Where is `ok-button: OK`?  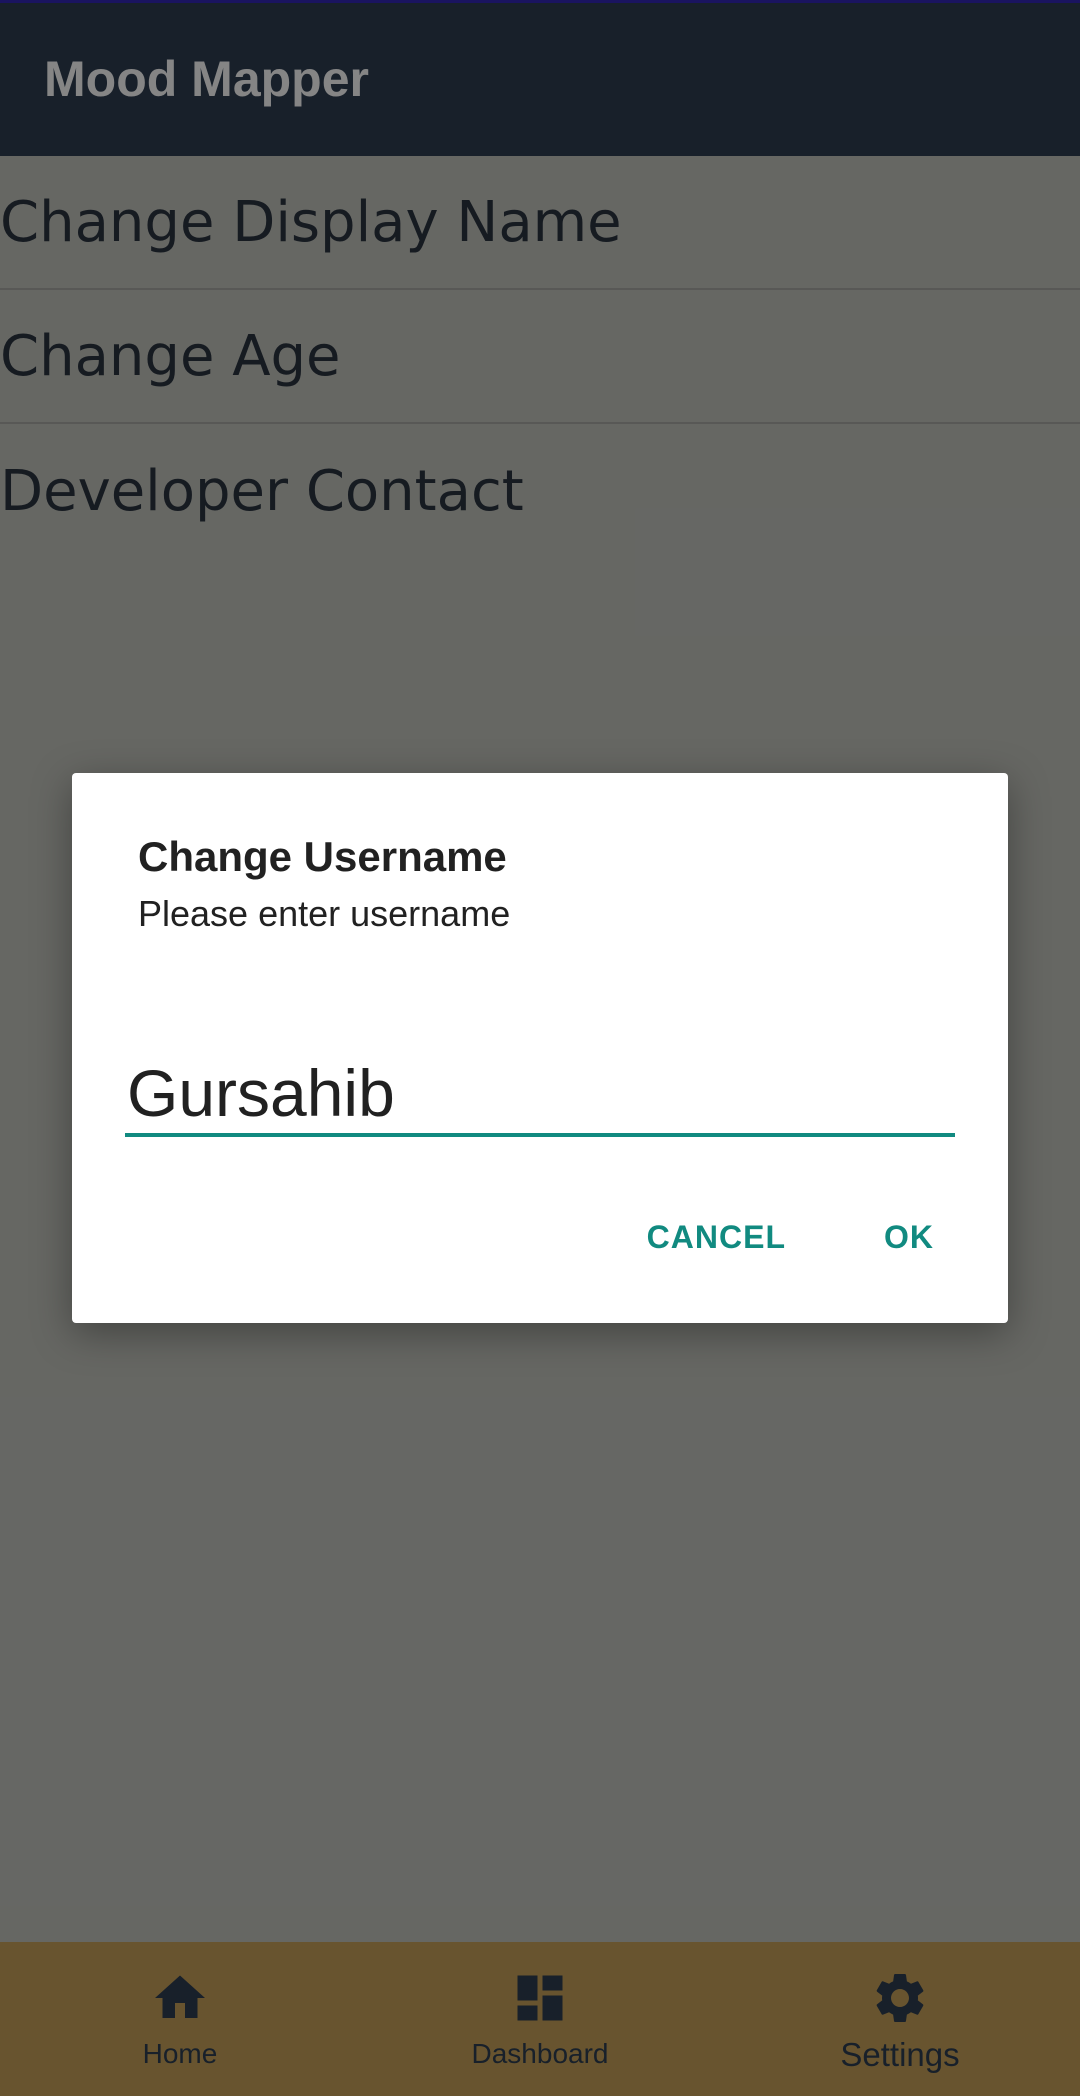 ok-button: OK is located at coordinates (909, 1237).